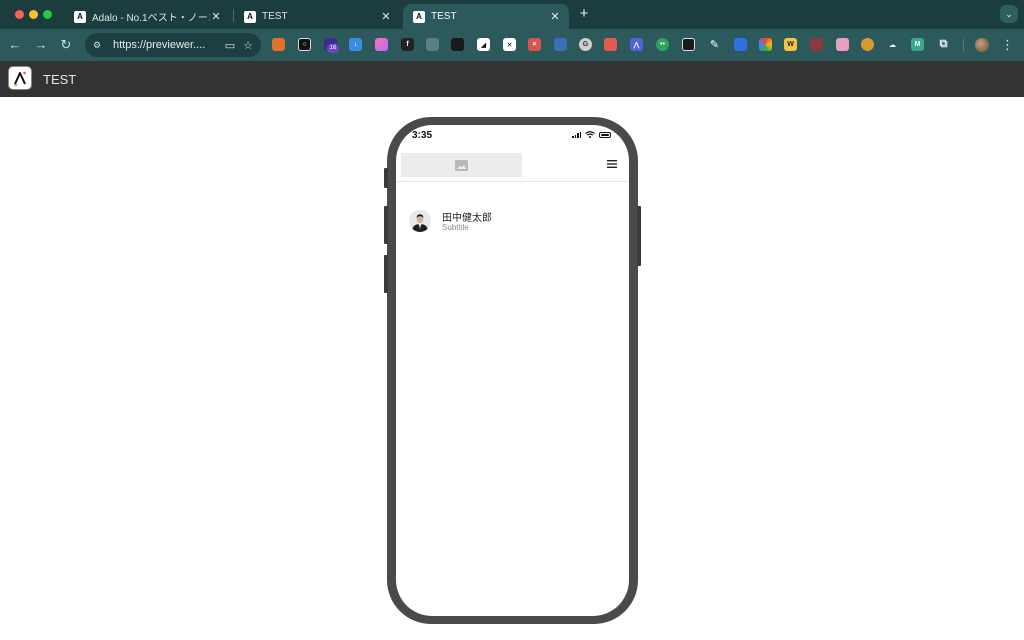 Image resolution: width=1024 pixels, height=640 pixels. I want to click on logo-image-placeholder, so click(461, 165).